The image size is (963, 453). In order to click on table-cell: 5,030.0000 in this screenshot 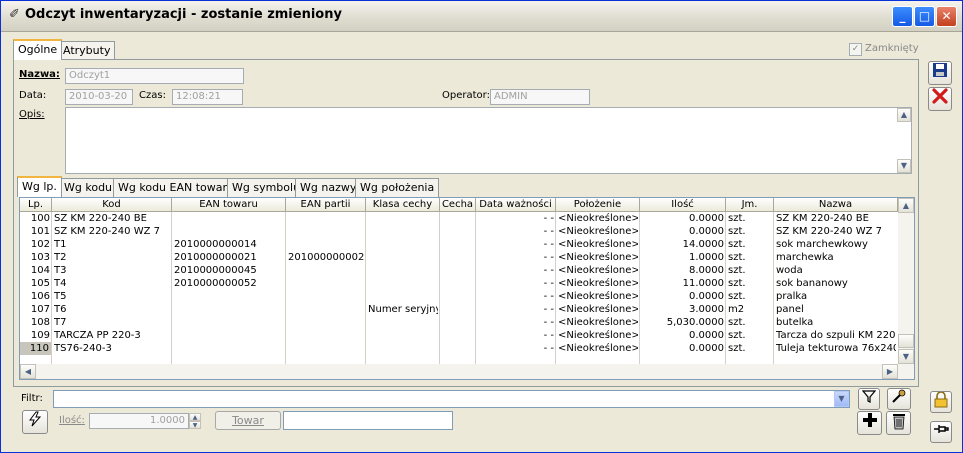, I will do `click(695, 322)`.